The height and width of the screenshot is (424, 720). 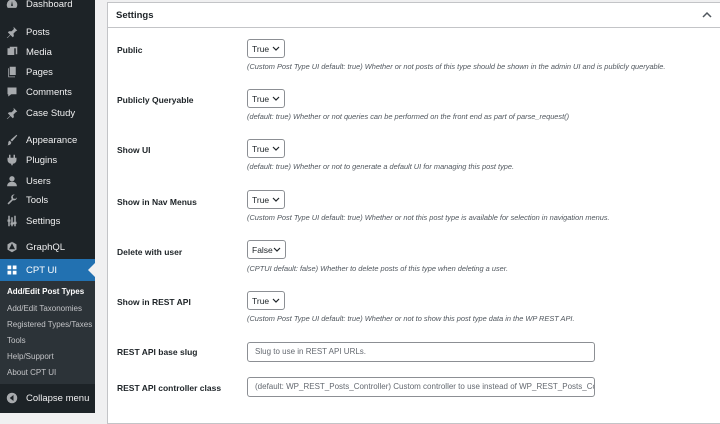 I want to click on menu-item-label: Tools, so click(x=37, y=200).